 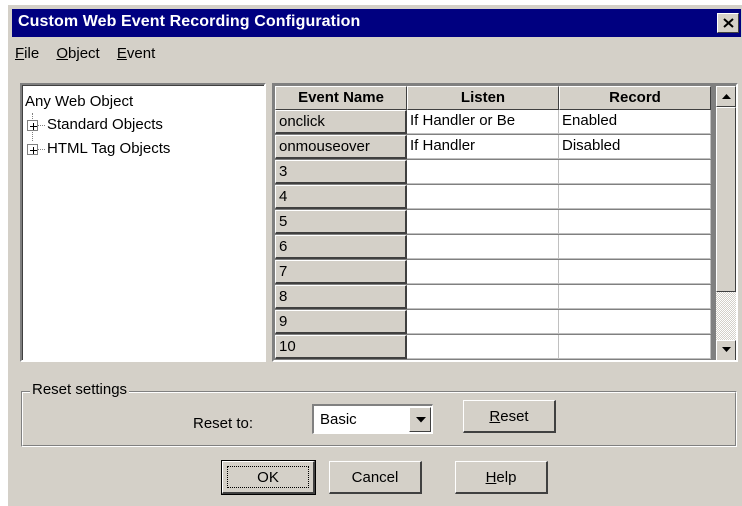 I want to click on close-icon, so click(x=728, y=23).